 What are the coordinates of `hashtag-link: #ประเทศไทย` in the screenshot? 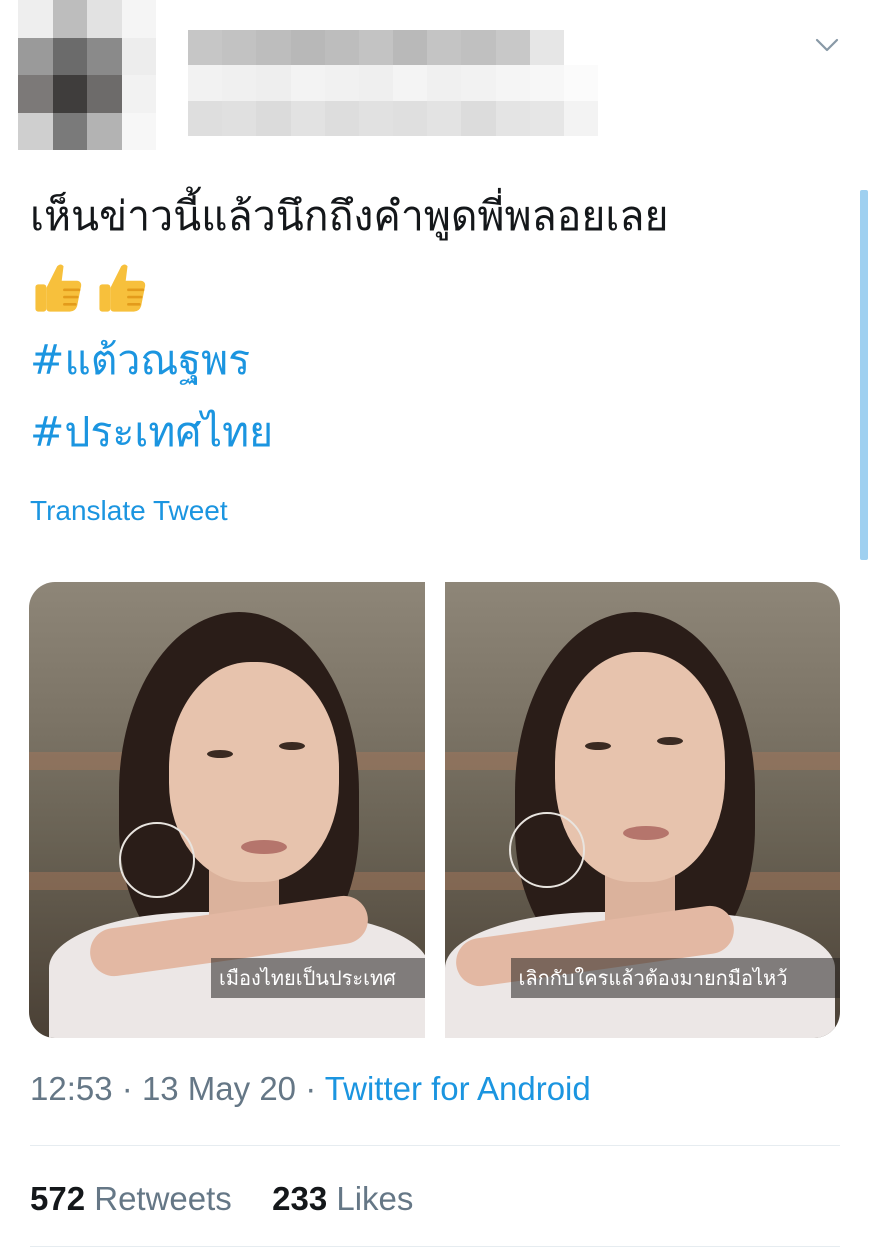 It's located at (437, 432).